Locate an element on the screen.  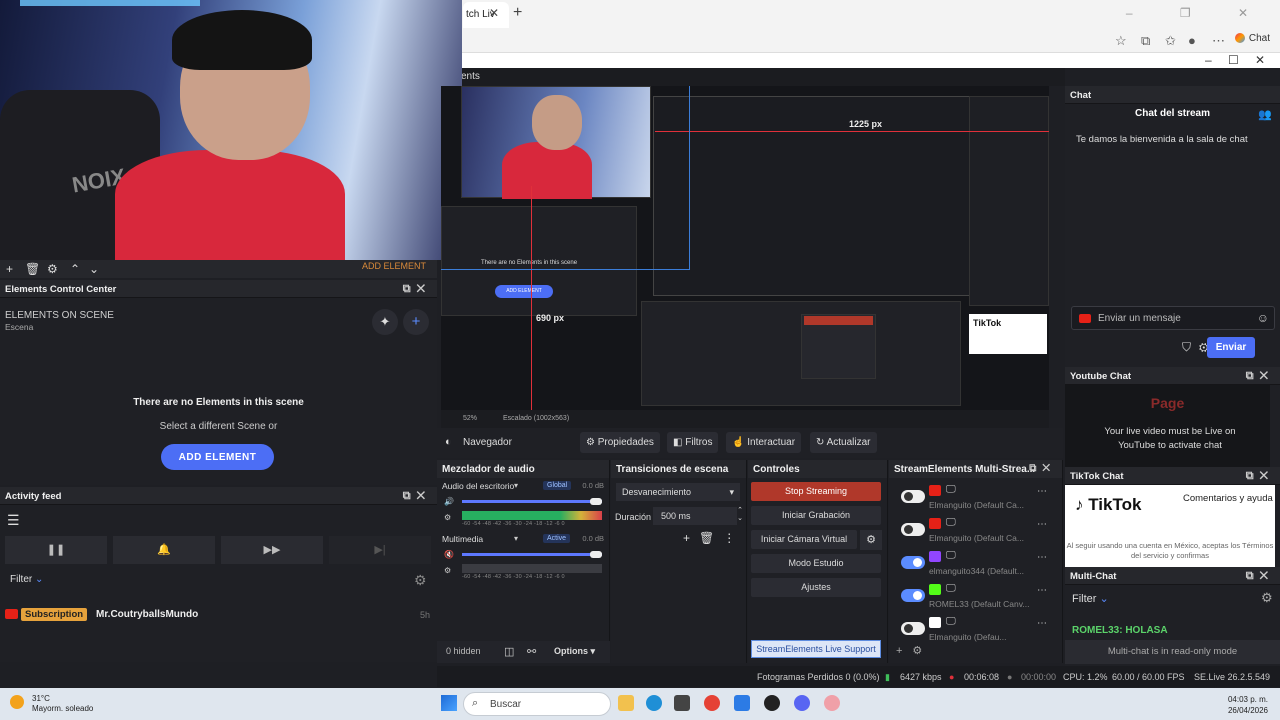
star-icon: ☆ is located at coordinates (1121, 41).